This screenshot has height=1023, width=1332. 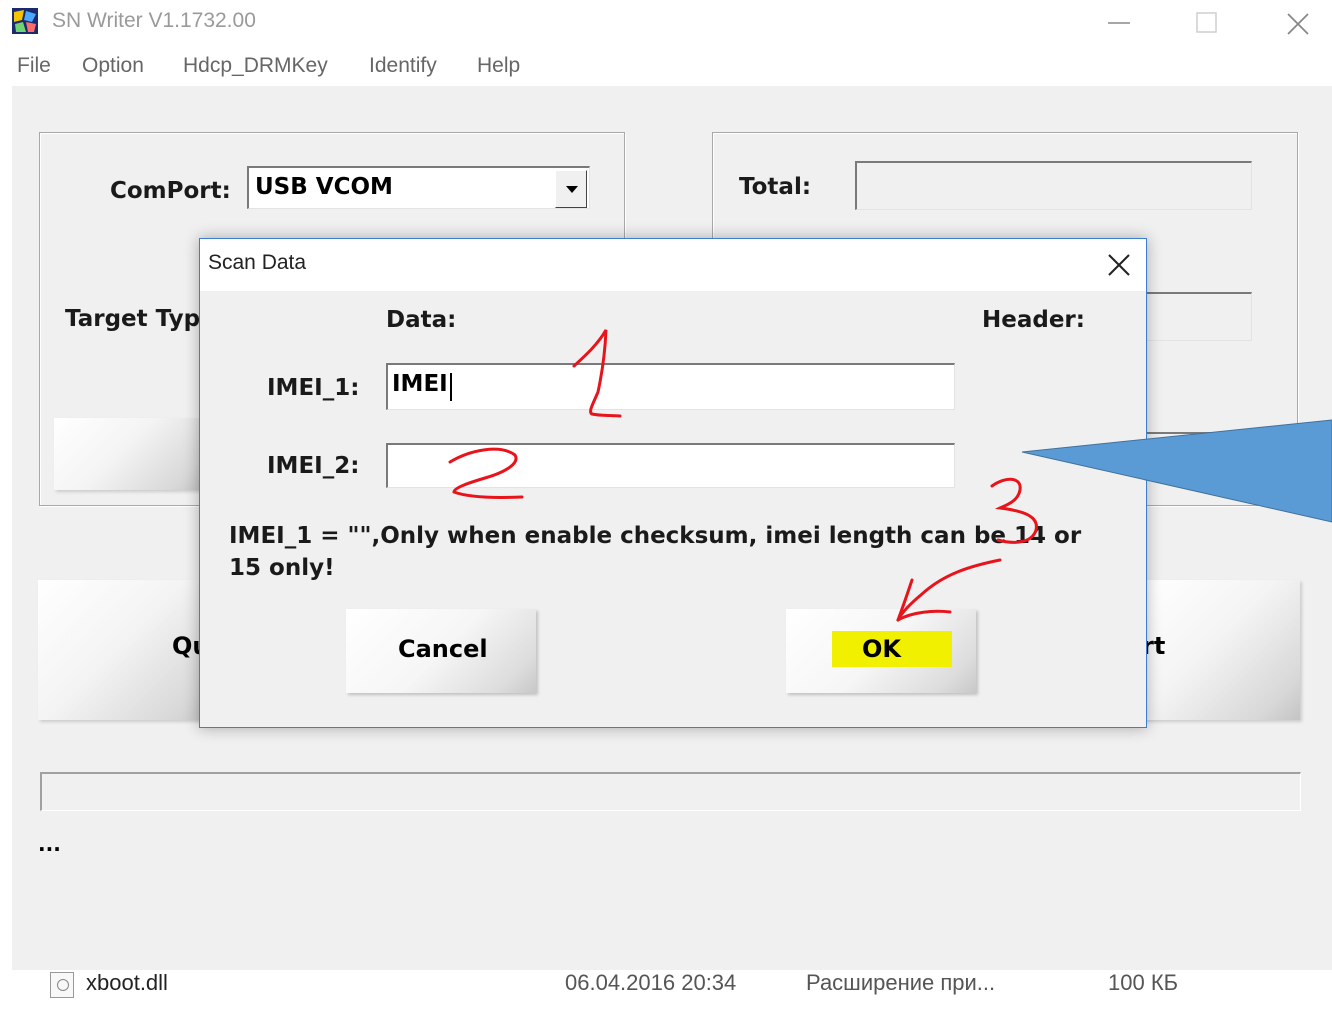 I want to click on imei1-input: IMEI, so click(x=670, y=386).